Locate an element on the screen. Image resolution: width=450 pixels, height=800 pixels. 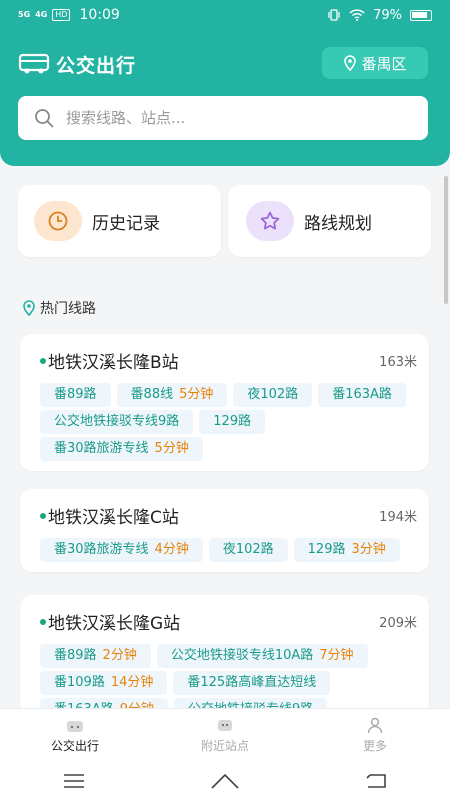
route-name: 番88线 is located at coordinates (152, 394).